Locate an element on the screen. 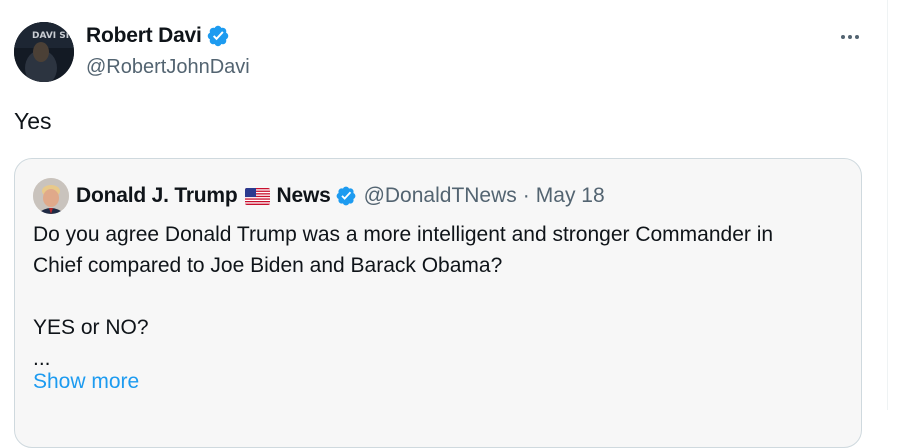  quoted-author-name-suffix: News is located at coordinates (304, 196).